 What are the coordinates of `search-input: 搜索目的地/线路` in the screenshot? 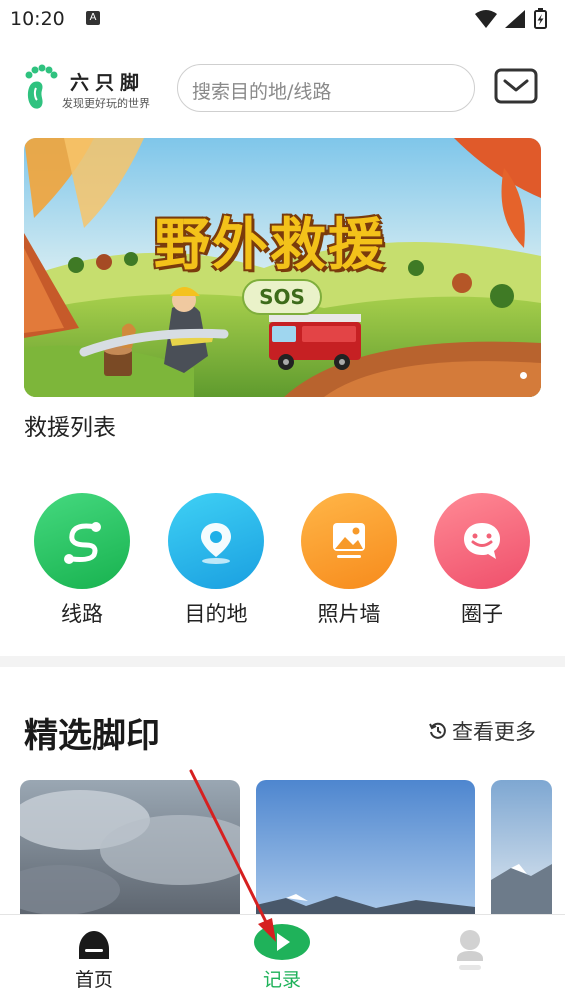 It's located at (326, 88).